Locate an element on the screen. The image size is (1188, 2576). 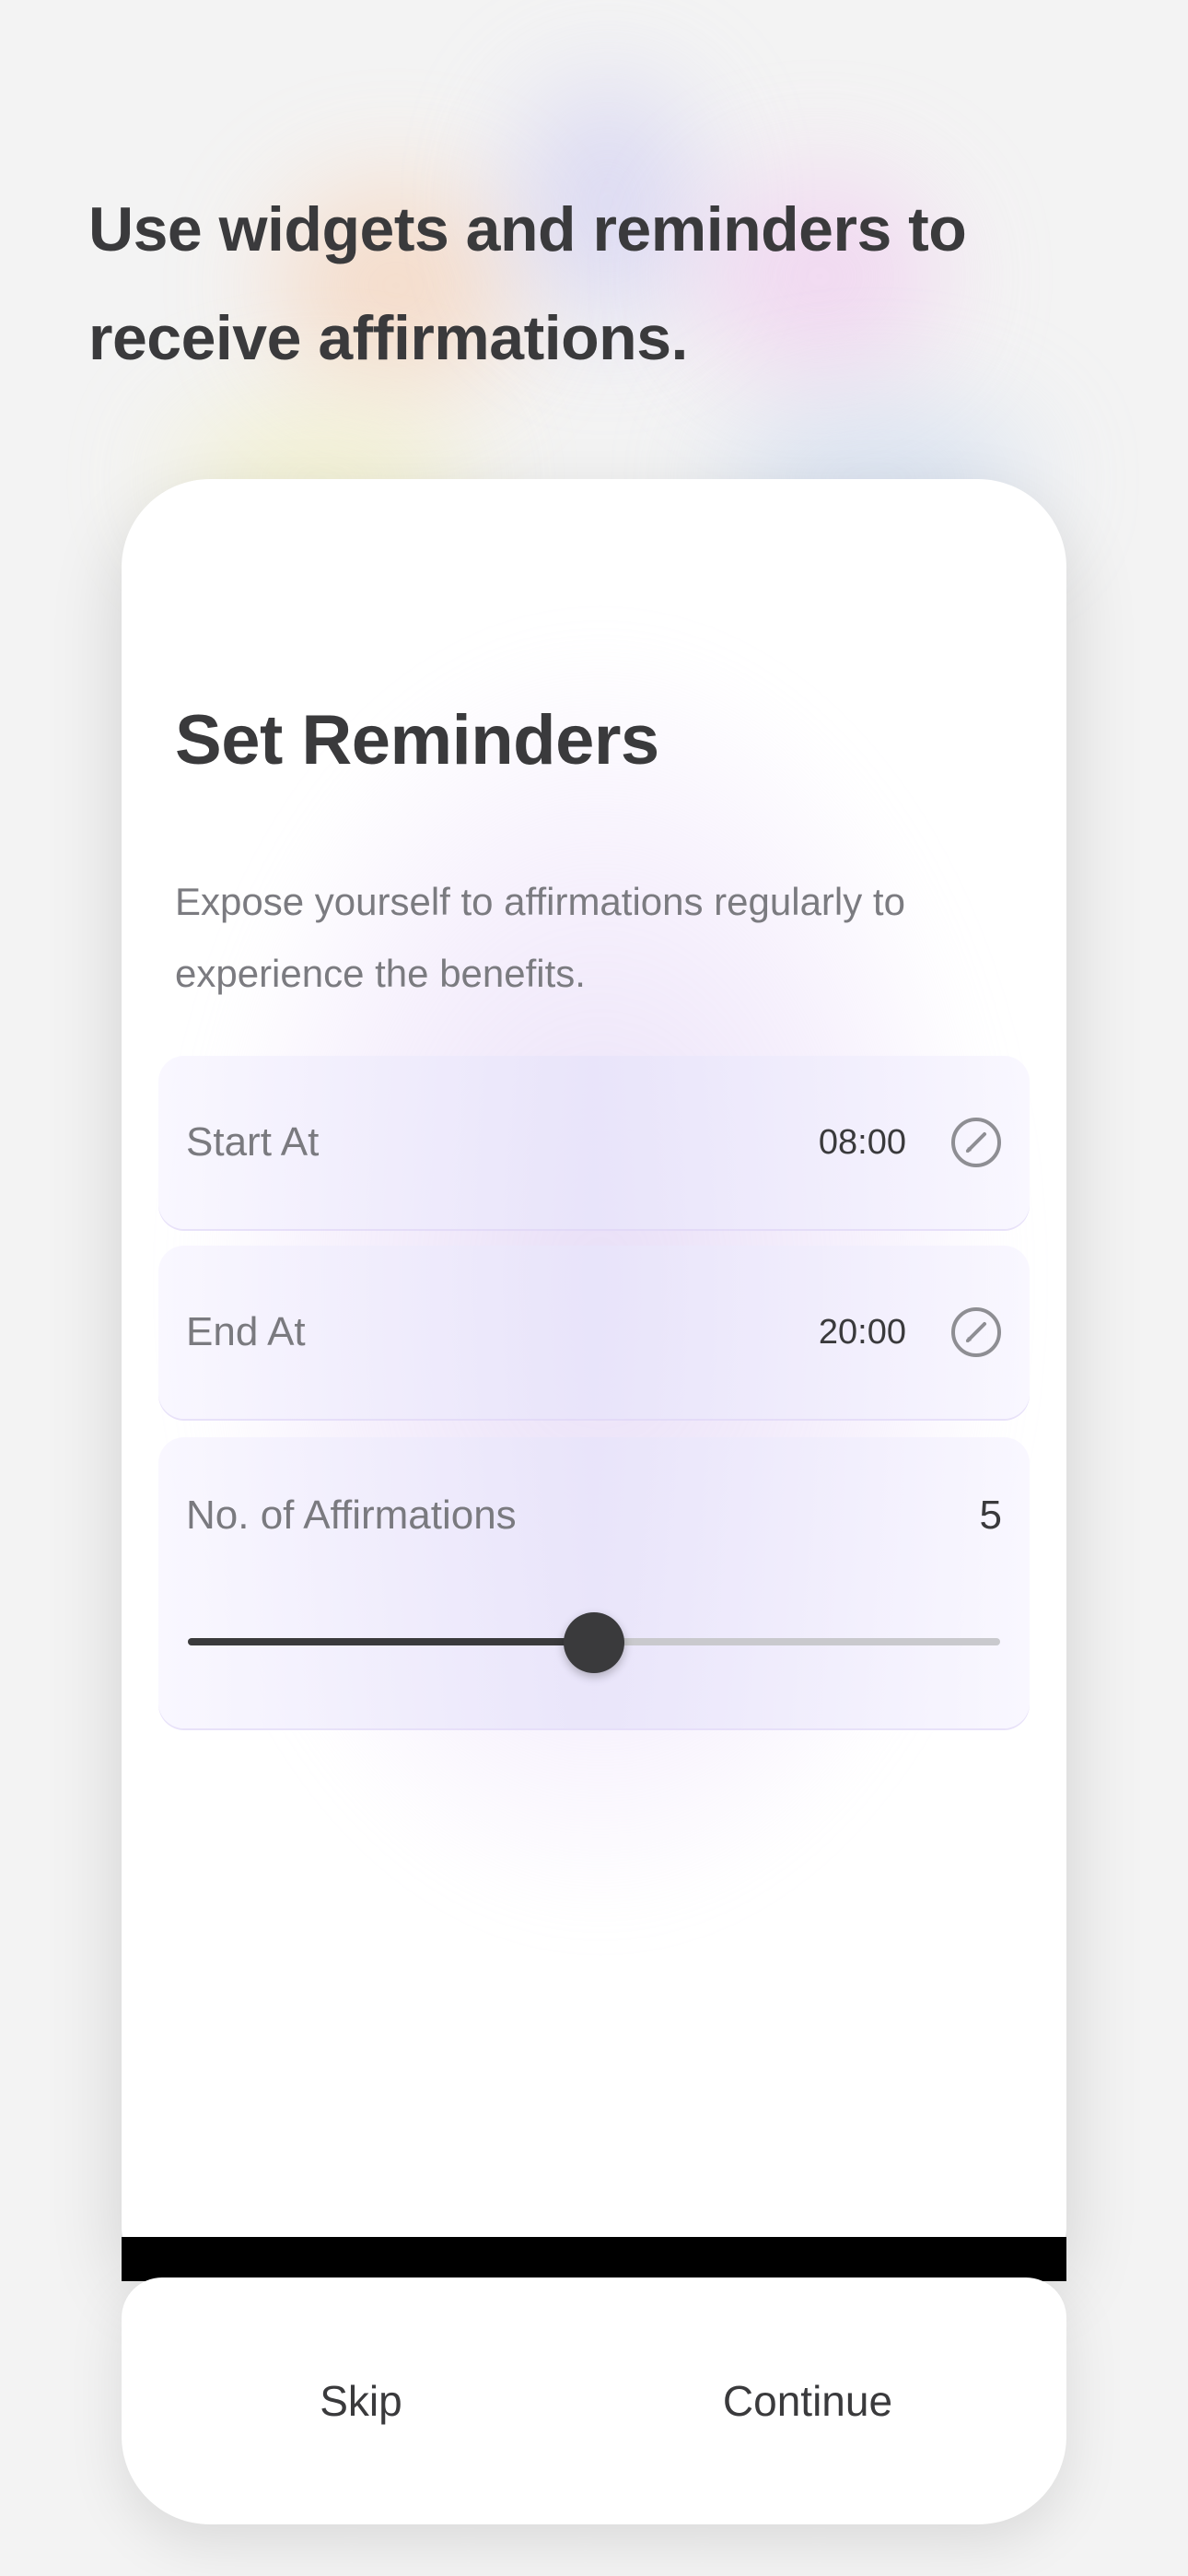
affirmation-count-label: No. of Affirmations is located at coordinates (352, 1515).